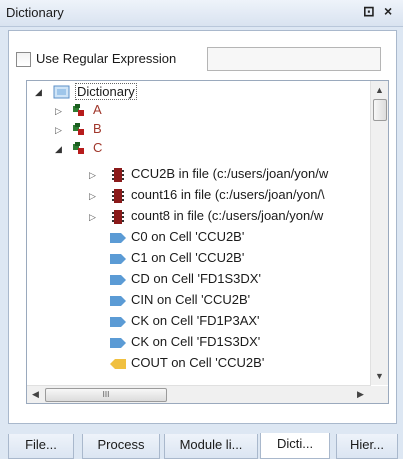  Describe the element at coordinates (97, 109) in the screenshot. I see `tree-group-label: A` at that location.